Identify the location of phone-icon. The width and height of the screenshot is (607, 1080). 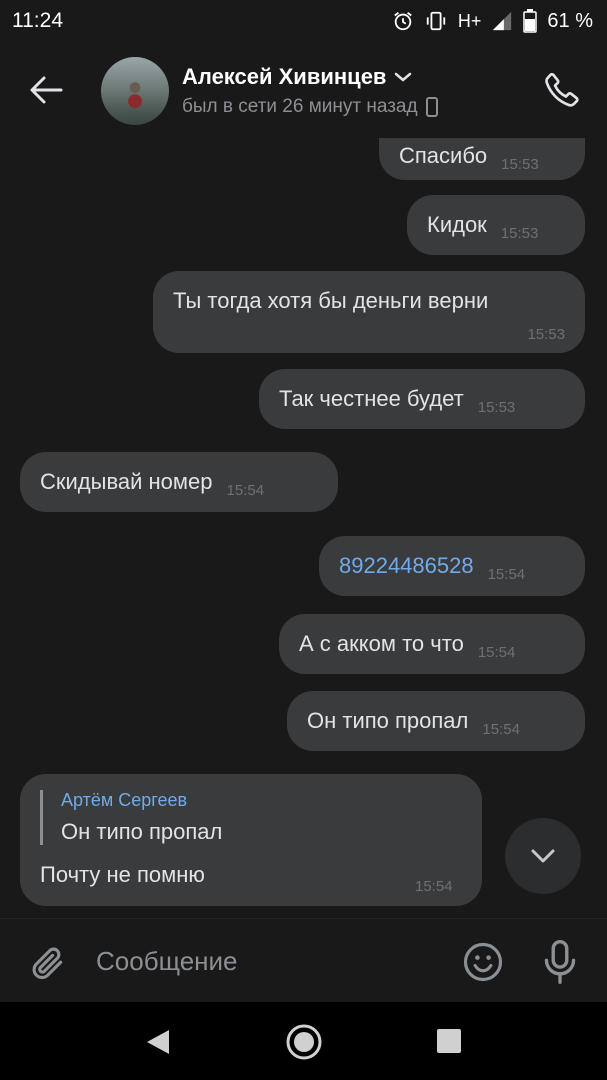
(562, 89).